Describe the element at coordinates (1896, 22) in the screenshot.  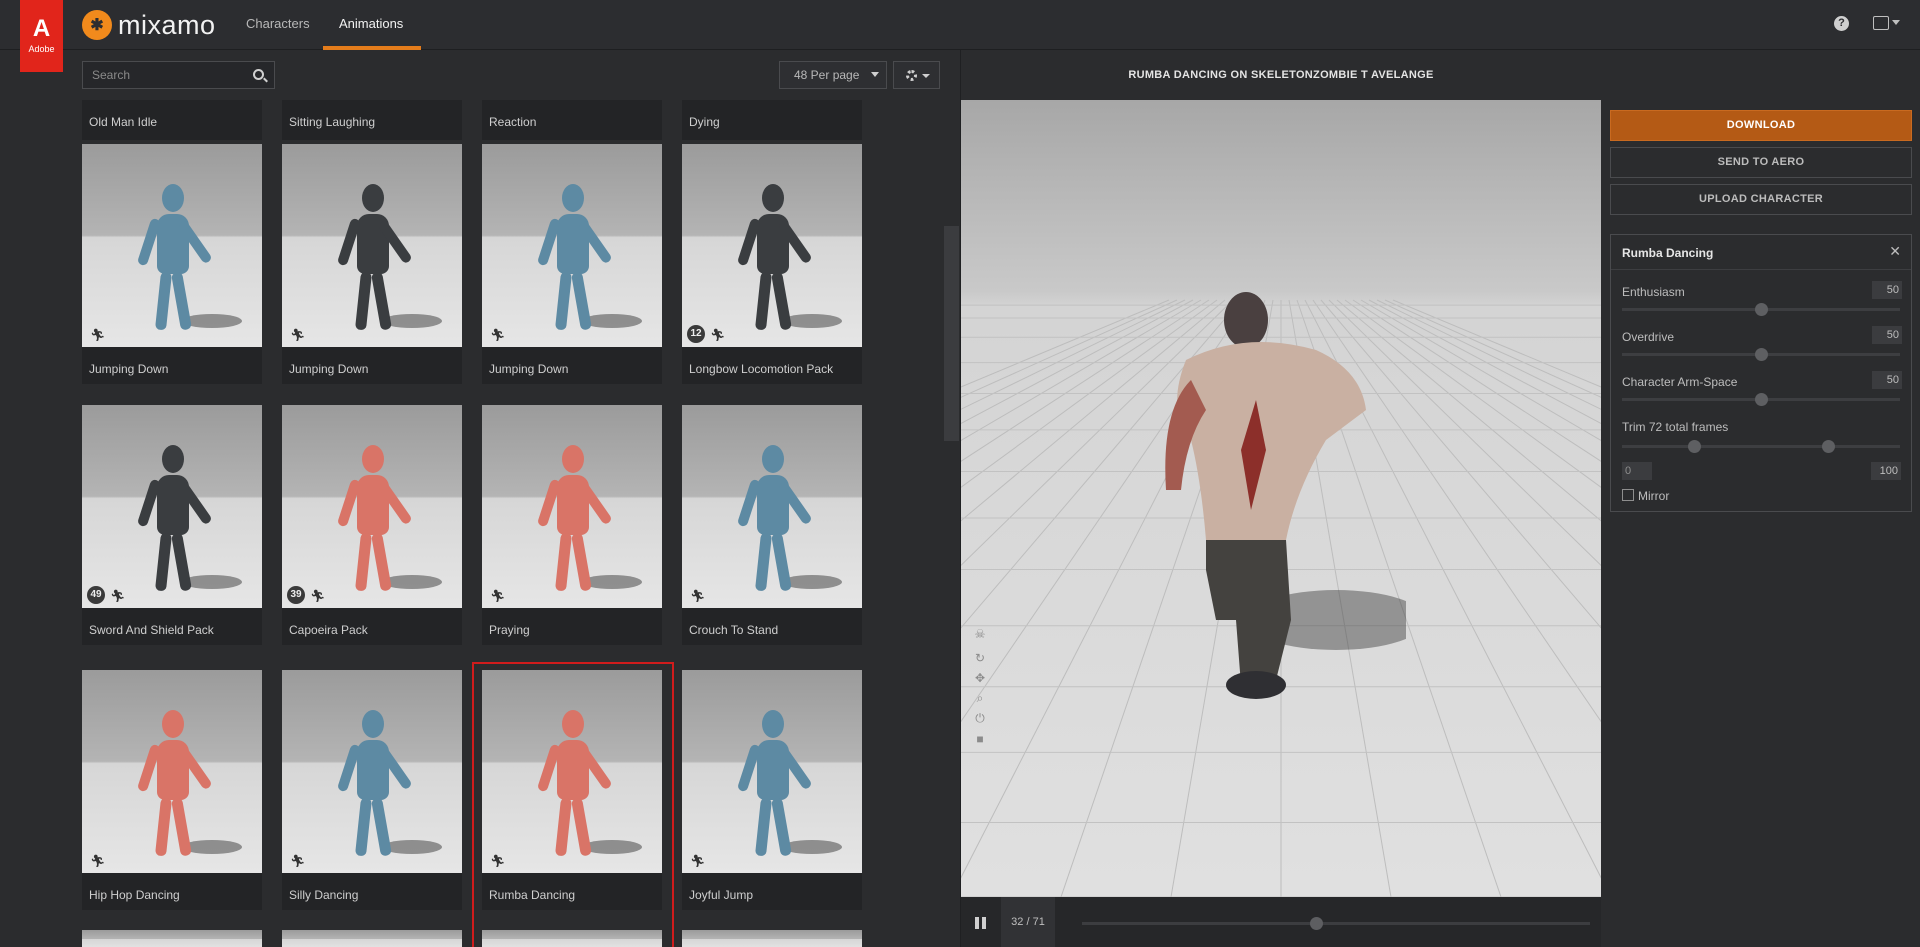
I see `chevron-down-icon` at that location.